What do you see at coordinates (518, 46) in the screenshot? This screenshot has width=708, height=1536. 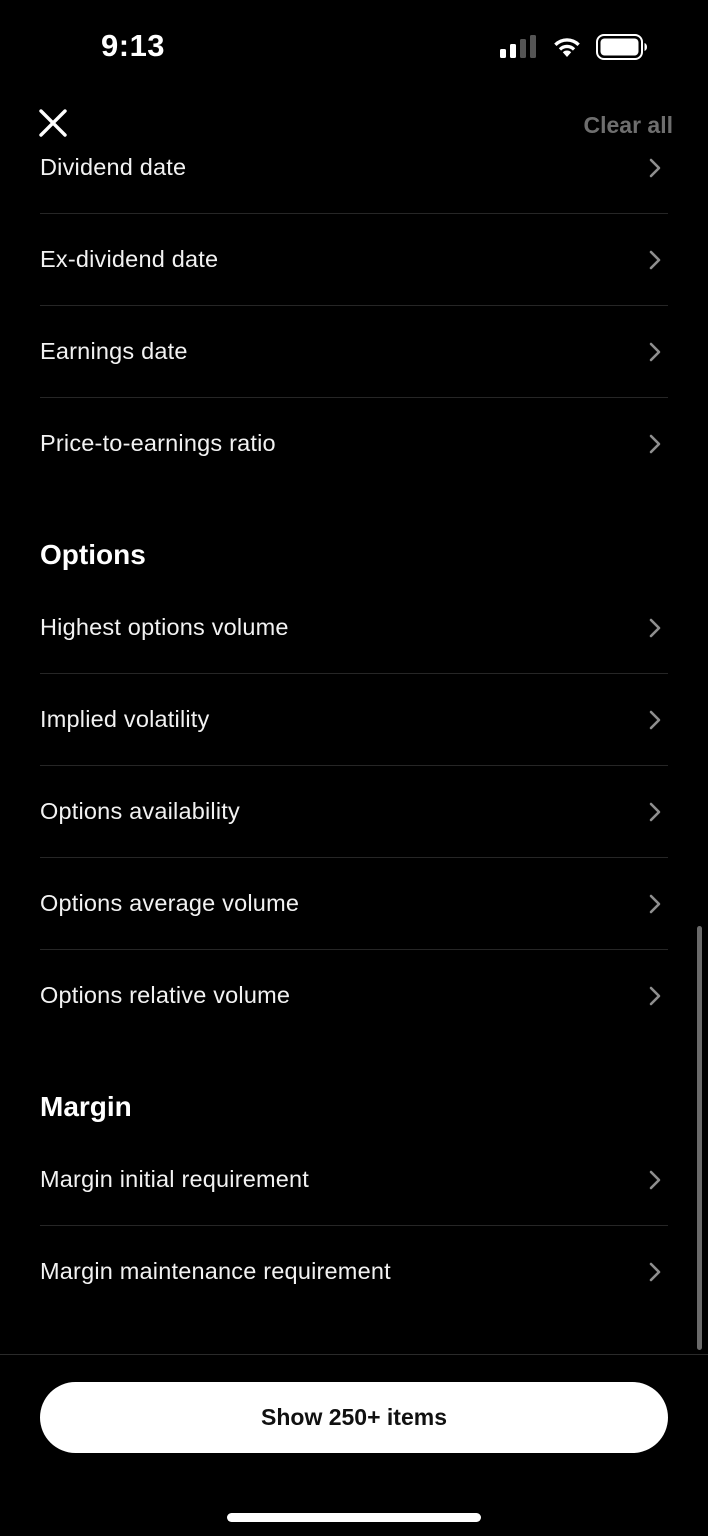 I see `cellular-signal-icon` at bounding box center [518, 46].